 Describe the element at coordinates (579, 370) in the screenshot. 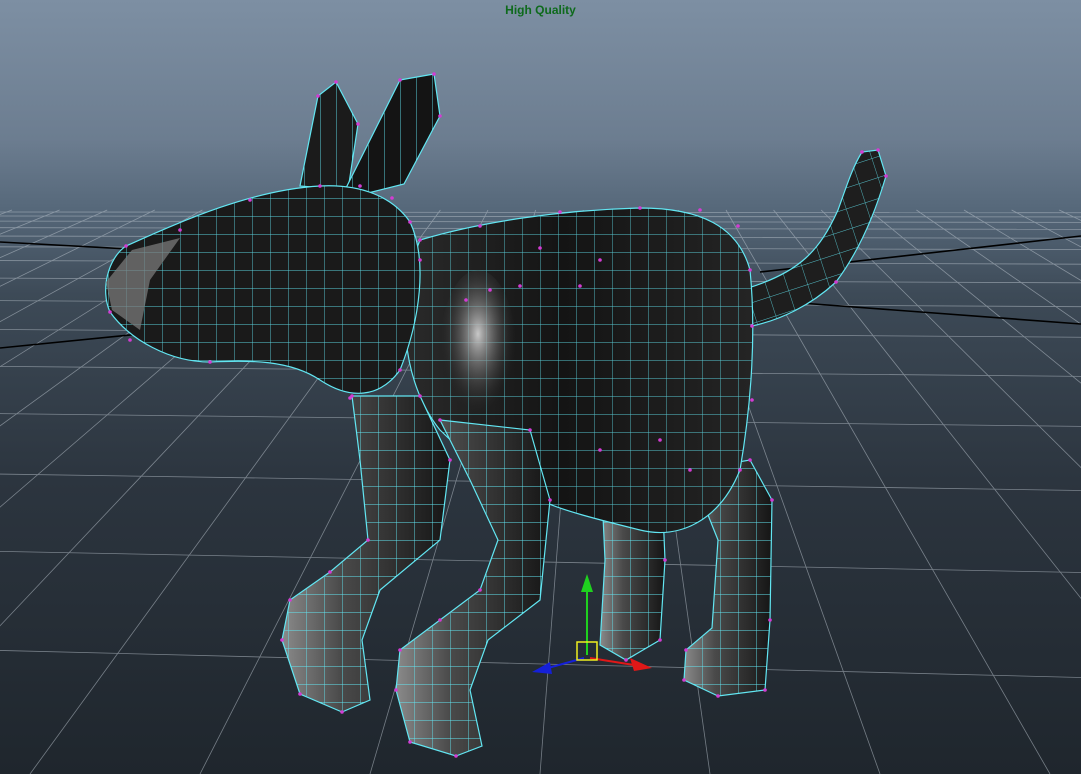

I see `torso` at that location.